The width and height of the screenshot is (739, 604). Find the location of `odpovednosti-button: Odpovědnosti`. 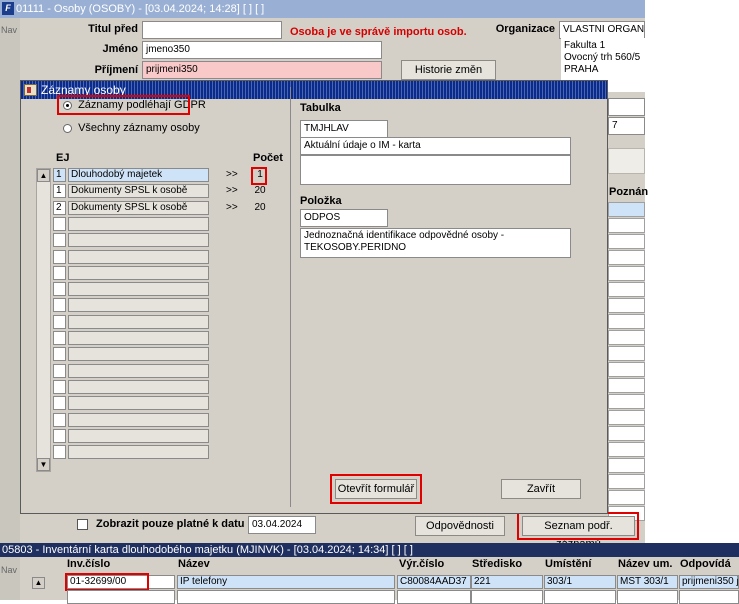

odpovednosti-button: Odpovědnosti is located at coordinates (460, 526).